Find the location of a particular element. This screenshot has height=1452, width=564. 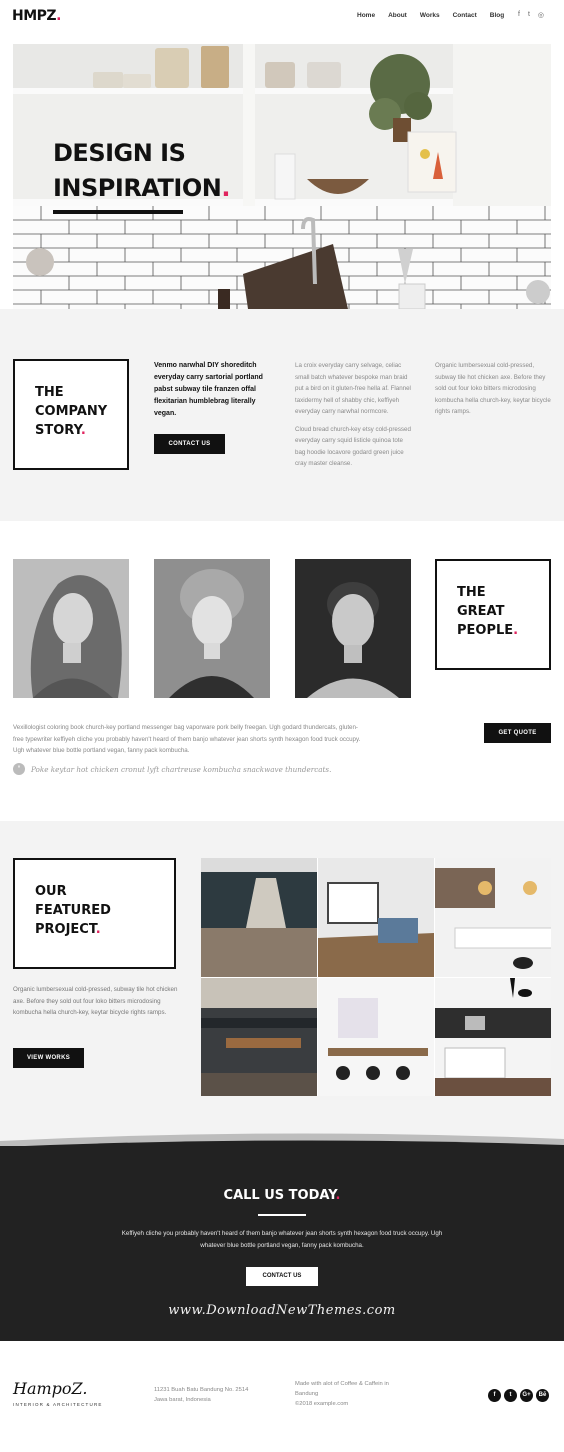

project-image-2-art is located at coordinates (376, 917).